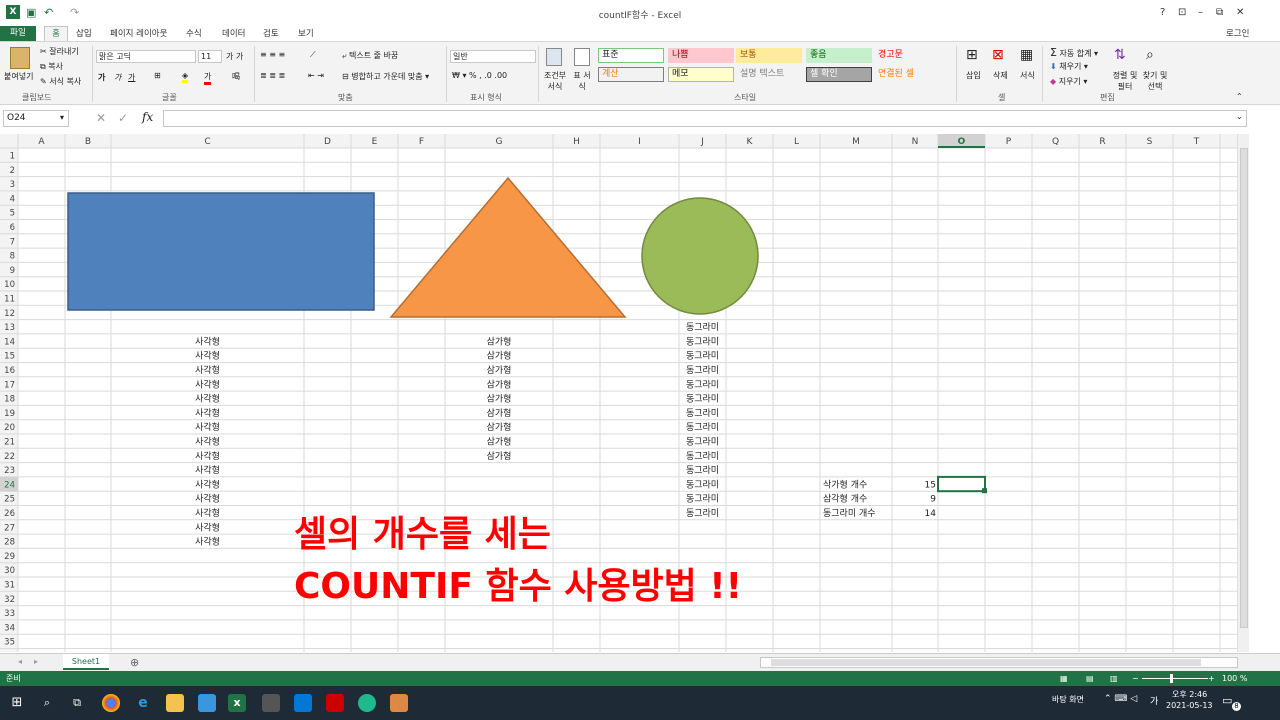  I want to click on cell-J13: 동그라미, so click(702, 327).